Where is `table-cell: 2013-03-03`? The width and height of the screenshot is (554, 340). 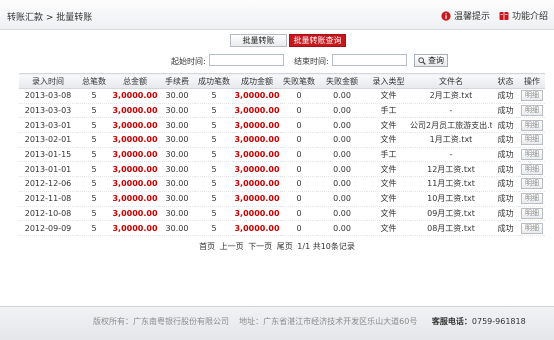 table-cell: 2013-03-03 is located at coordinates (48, 111).